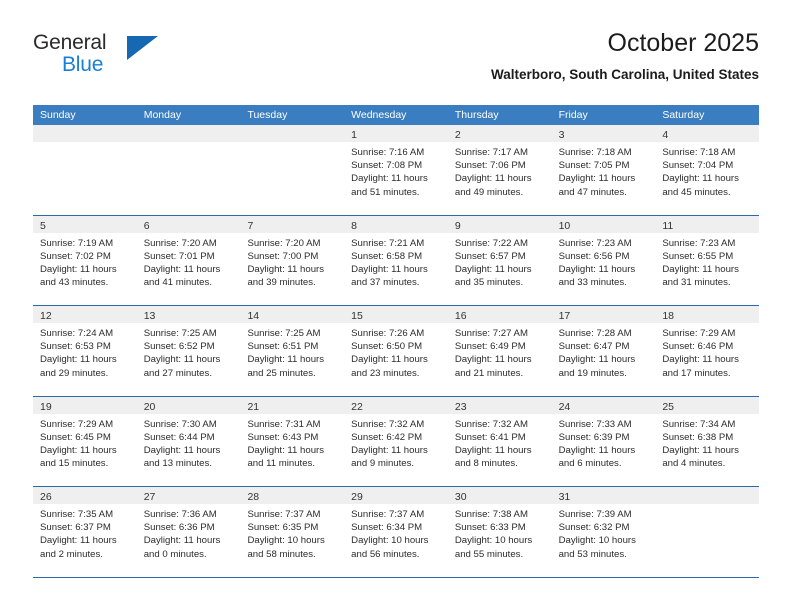 This screenshot has width=792, height=612. What do you see at coordinates (283, 347) in the screenshot?
I see `day-detail-line: Sunset: 6:51 PM` at bounding box center [283, 347].